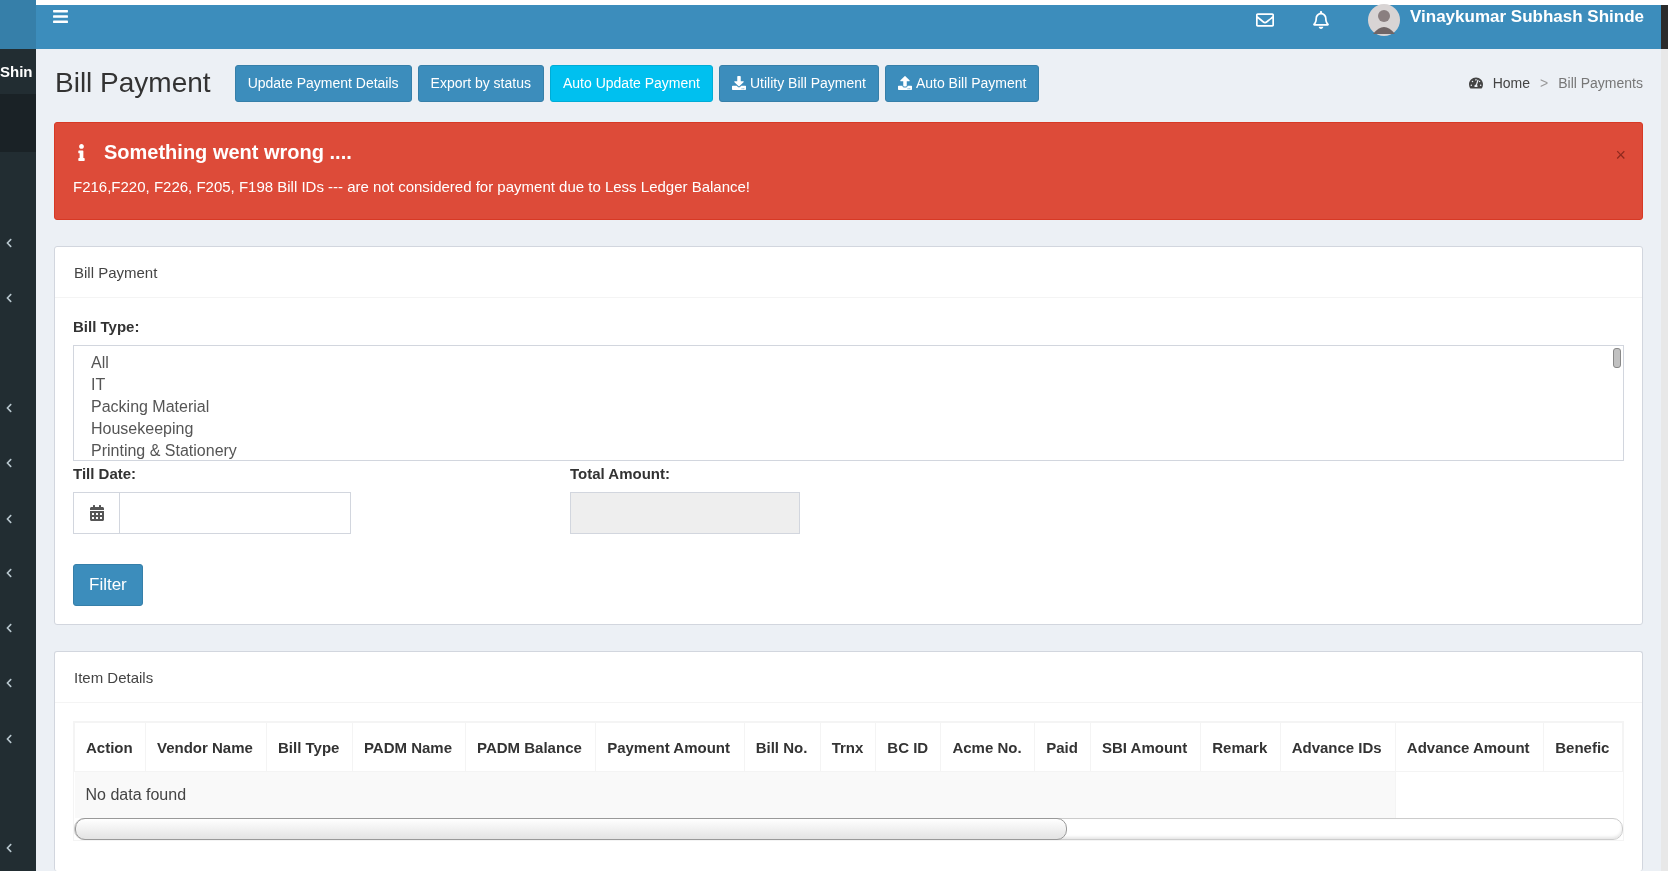 The height and width of the screenshot is (871, 1668). What do you see at coordinates (1145, 747) in the screenshot?
I see `column-header: SBI Amount` at bounding box center [1145, 747].